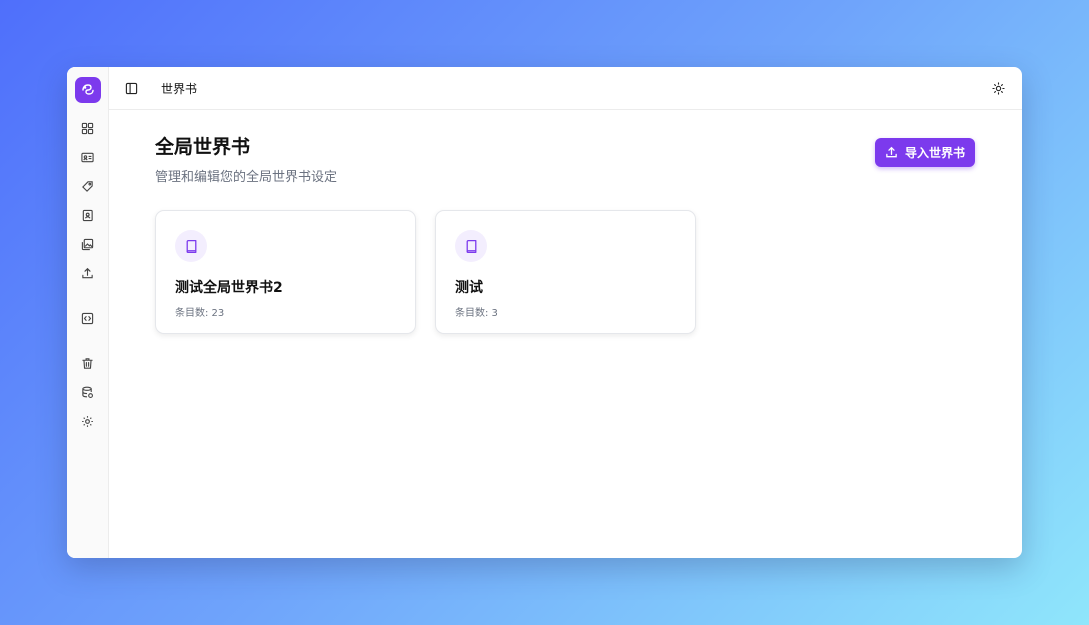  I want to click on page-title: 全局世界书, so click(203, 147).